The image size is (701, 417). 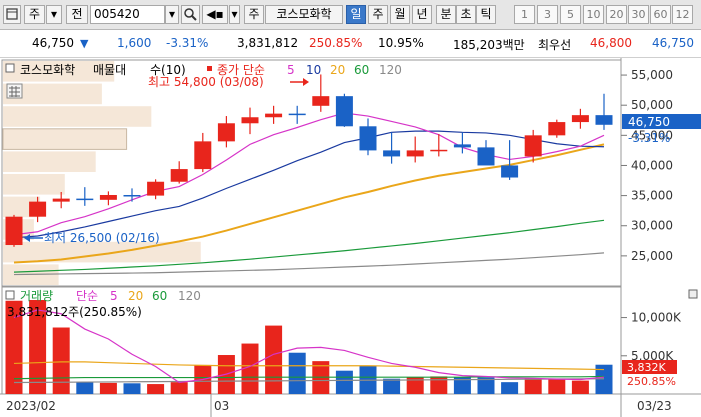 What do you see at coordinates (524, 14) in the screenshot?
I see `interval-button-1: 1` at bounding box center [524, 14].